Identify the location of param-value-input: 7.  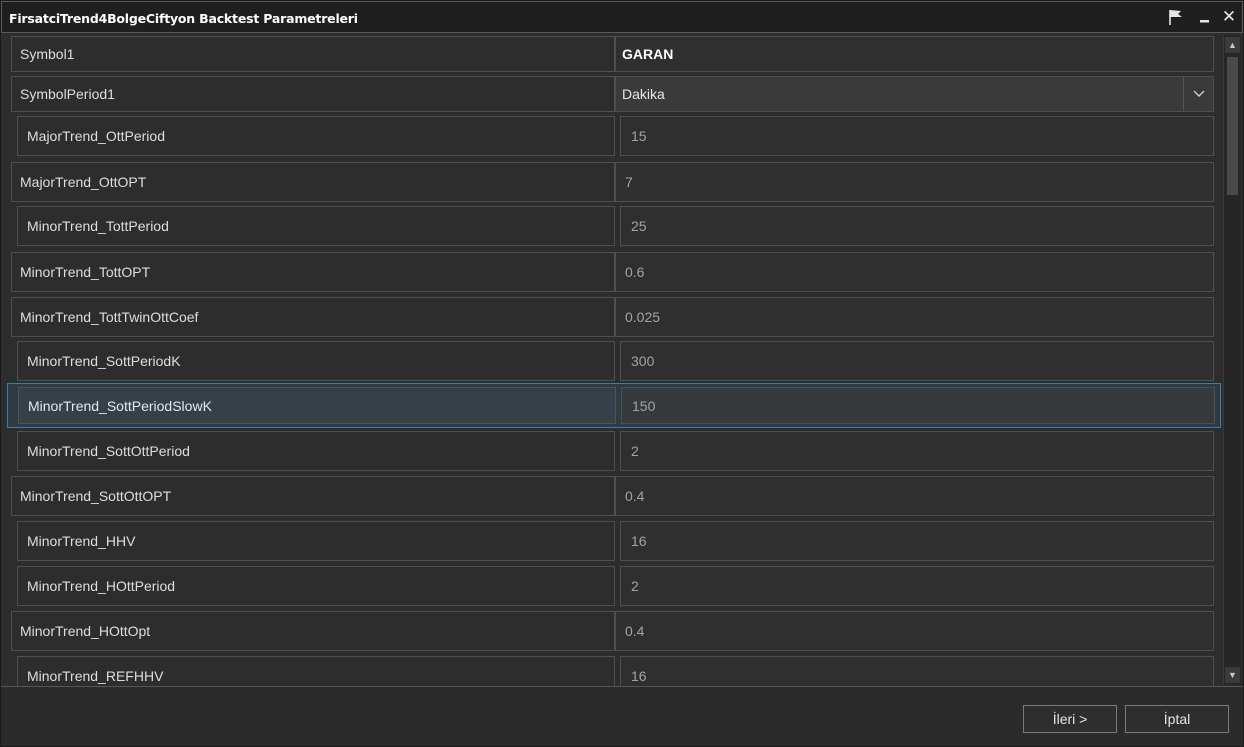
(914, 182).